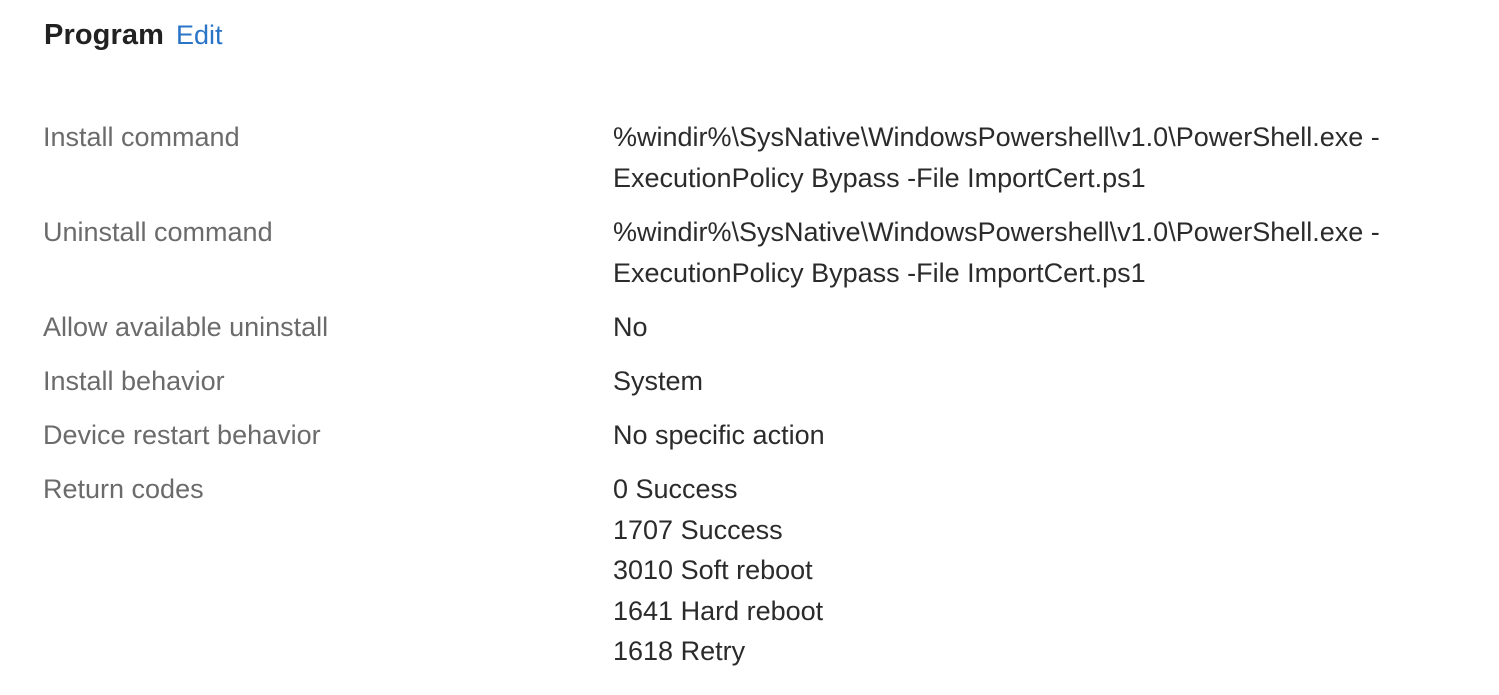 The height and width of the screenshot is (695, 1499). Describe the element at coordinates (713, 570) in the screenshot. I see `return-code-item: 3010 Soft reboot` at that location.